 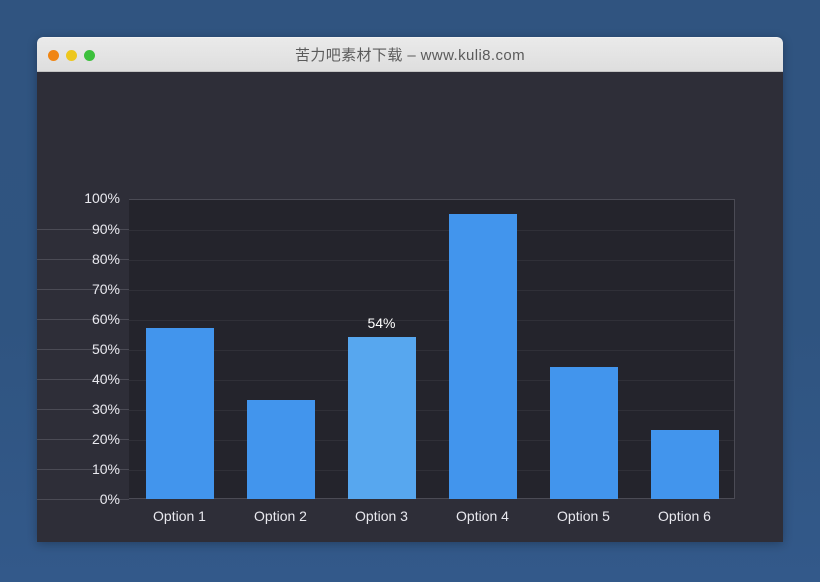 I want to click on y-axis-tick: 40%, so click(x=83, y=379).